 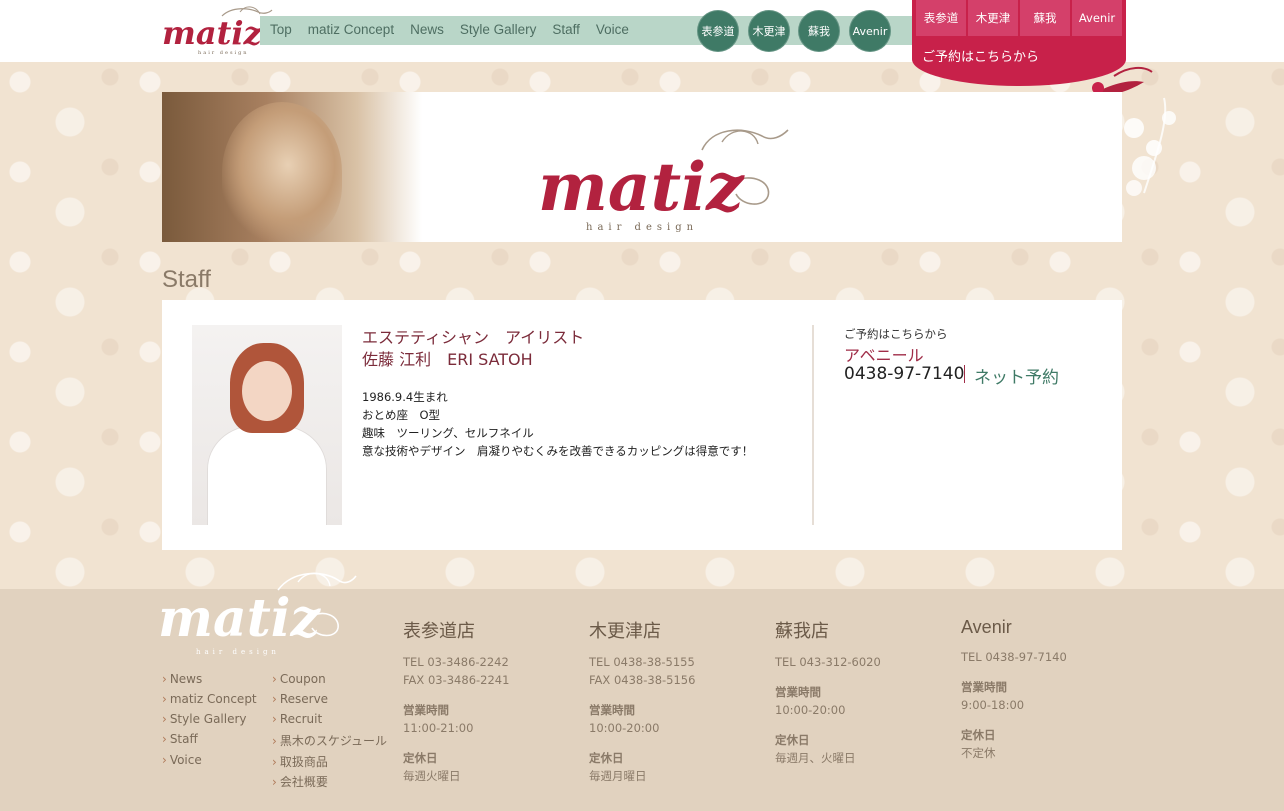 I want to click on shop-hours: 9:00-18:00, so click(x=993, y=705).